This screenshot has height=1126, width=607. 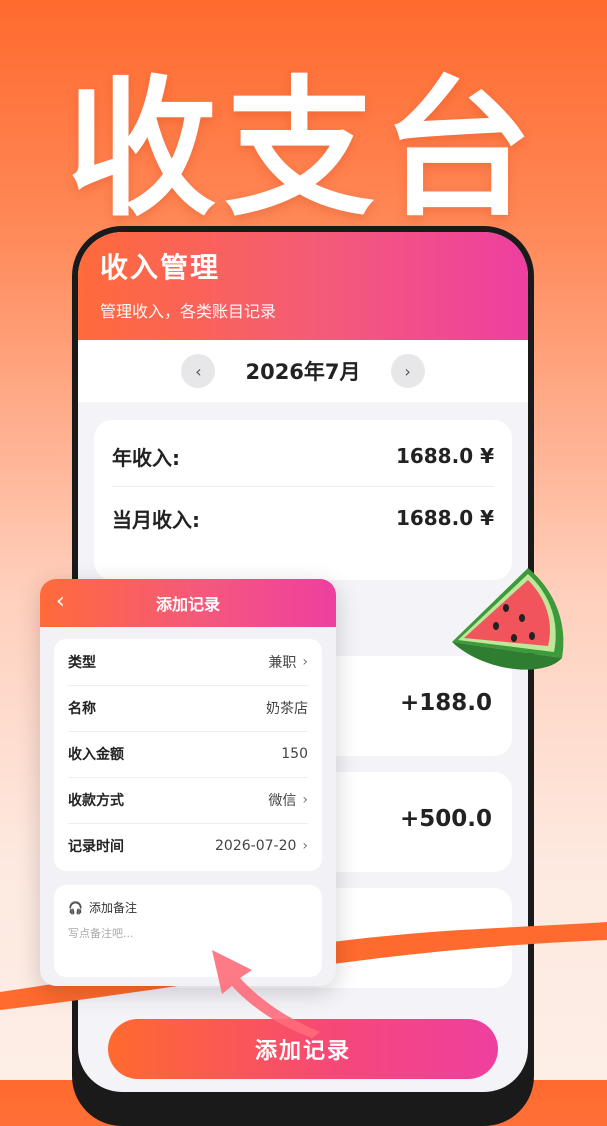 What do you see at coordinates (282, 663) in the screenshot?
I see `field-value: 兼职` at bounding box center [282, 663].